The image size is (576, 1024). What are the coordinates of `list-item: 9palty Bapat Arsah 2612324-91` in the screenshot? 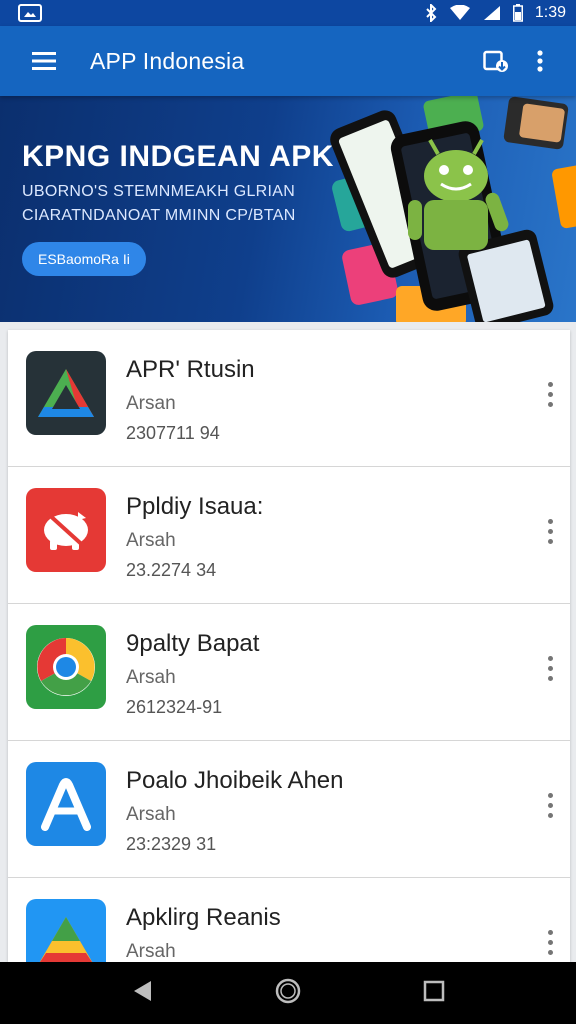 It's located at (289, 672).